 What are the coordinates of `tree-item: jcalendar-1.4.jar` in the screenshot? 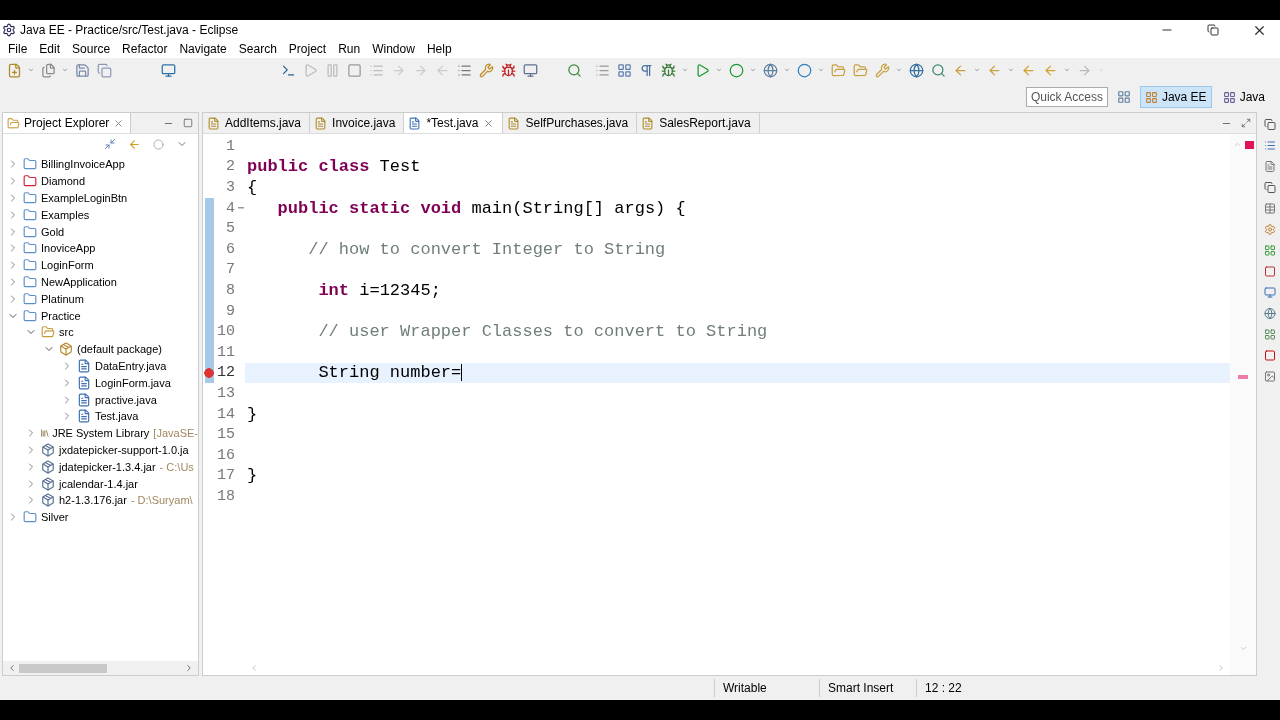 It's located at (98, 483).